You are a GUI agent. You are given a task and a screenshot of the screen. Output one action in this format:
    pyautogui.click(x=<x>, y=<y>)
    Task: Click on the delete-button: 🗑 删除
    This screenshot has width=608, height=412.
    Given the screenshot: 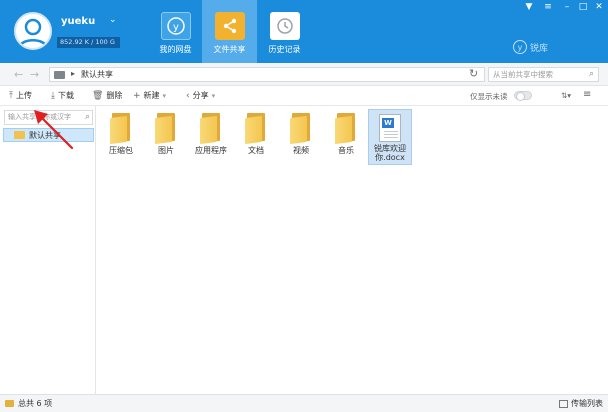 What is the action you would take?
    pyautogui.click(x=107, y=95)
    